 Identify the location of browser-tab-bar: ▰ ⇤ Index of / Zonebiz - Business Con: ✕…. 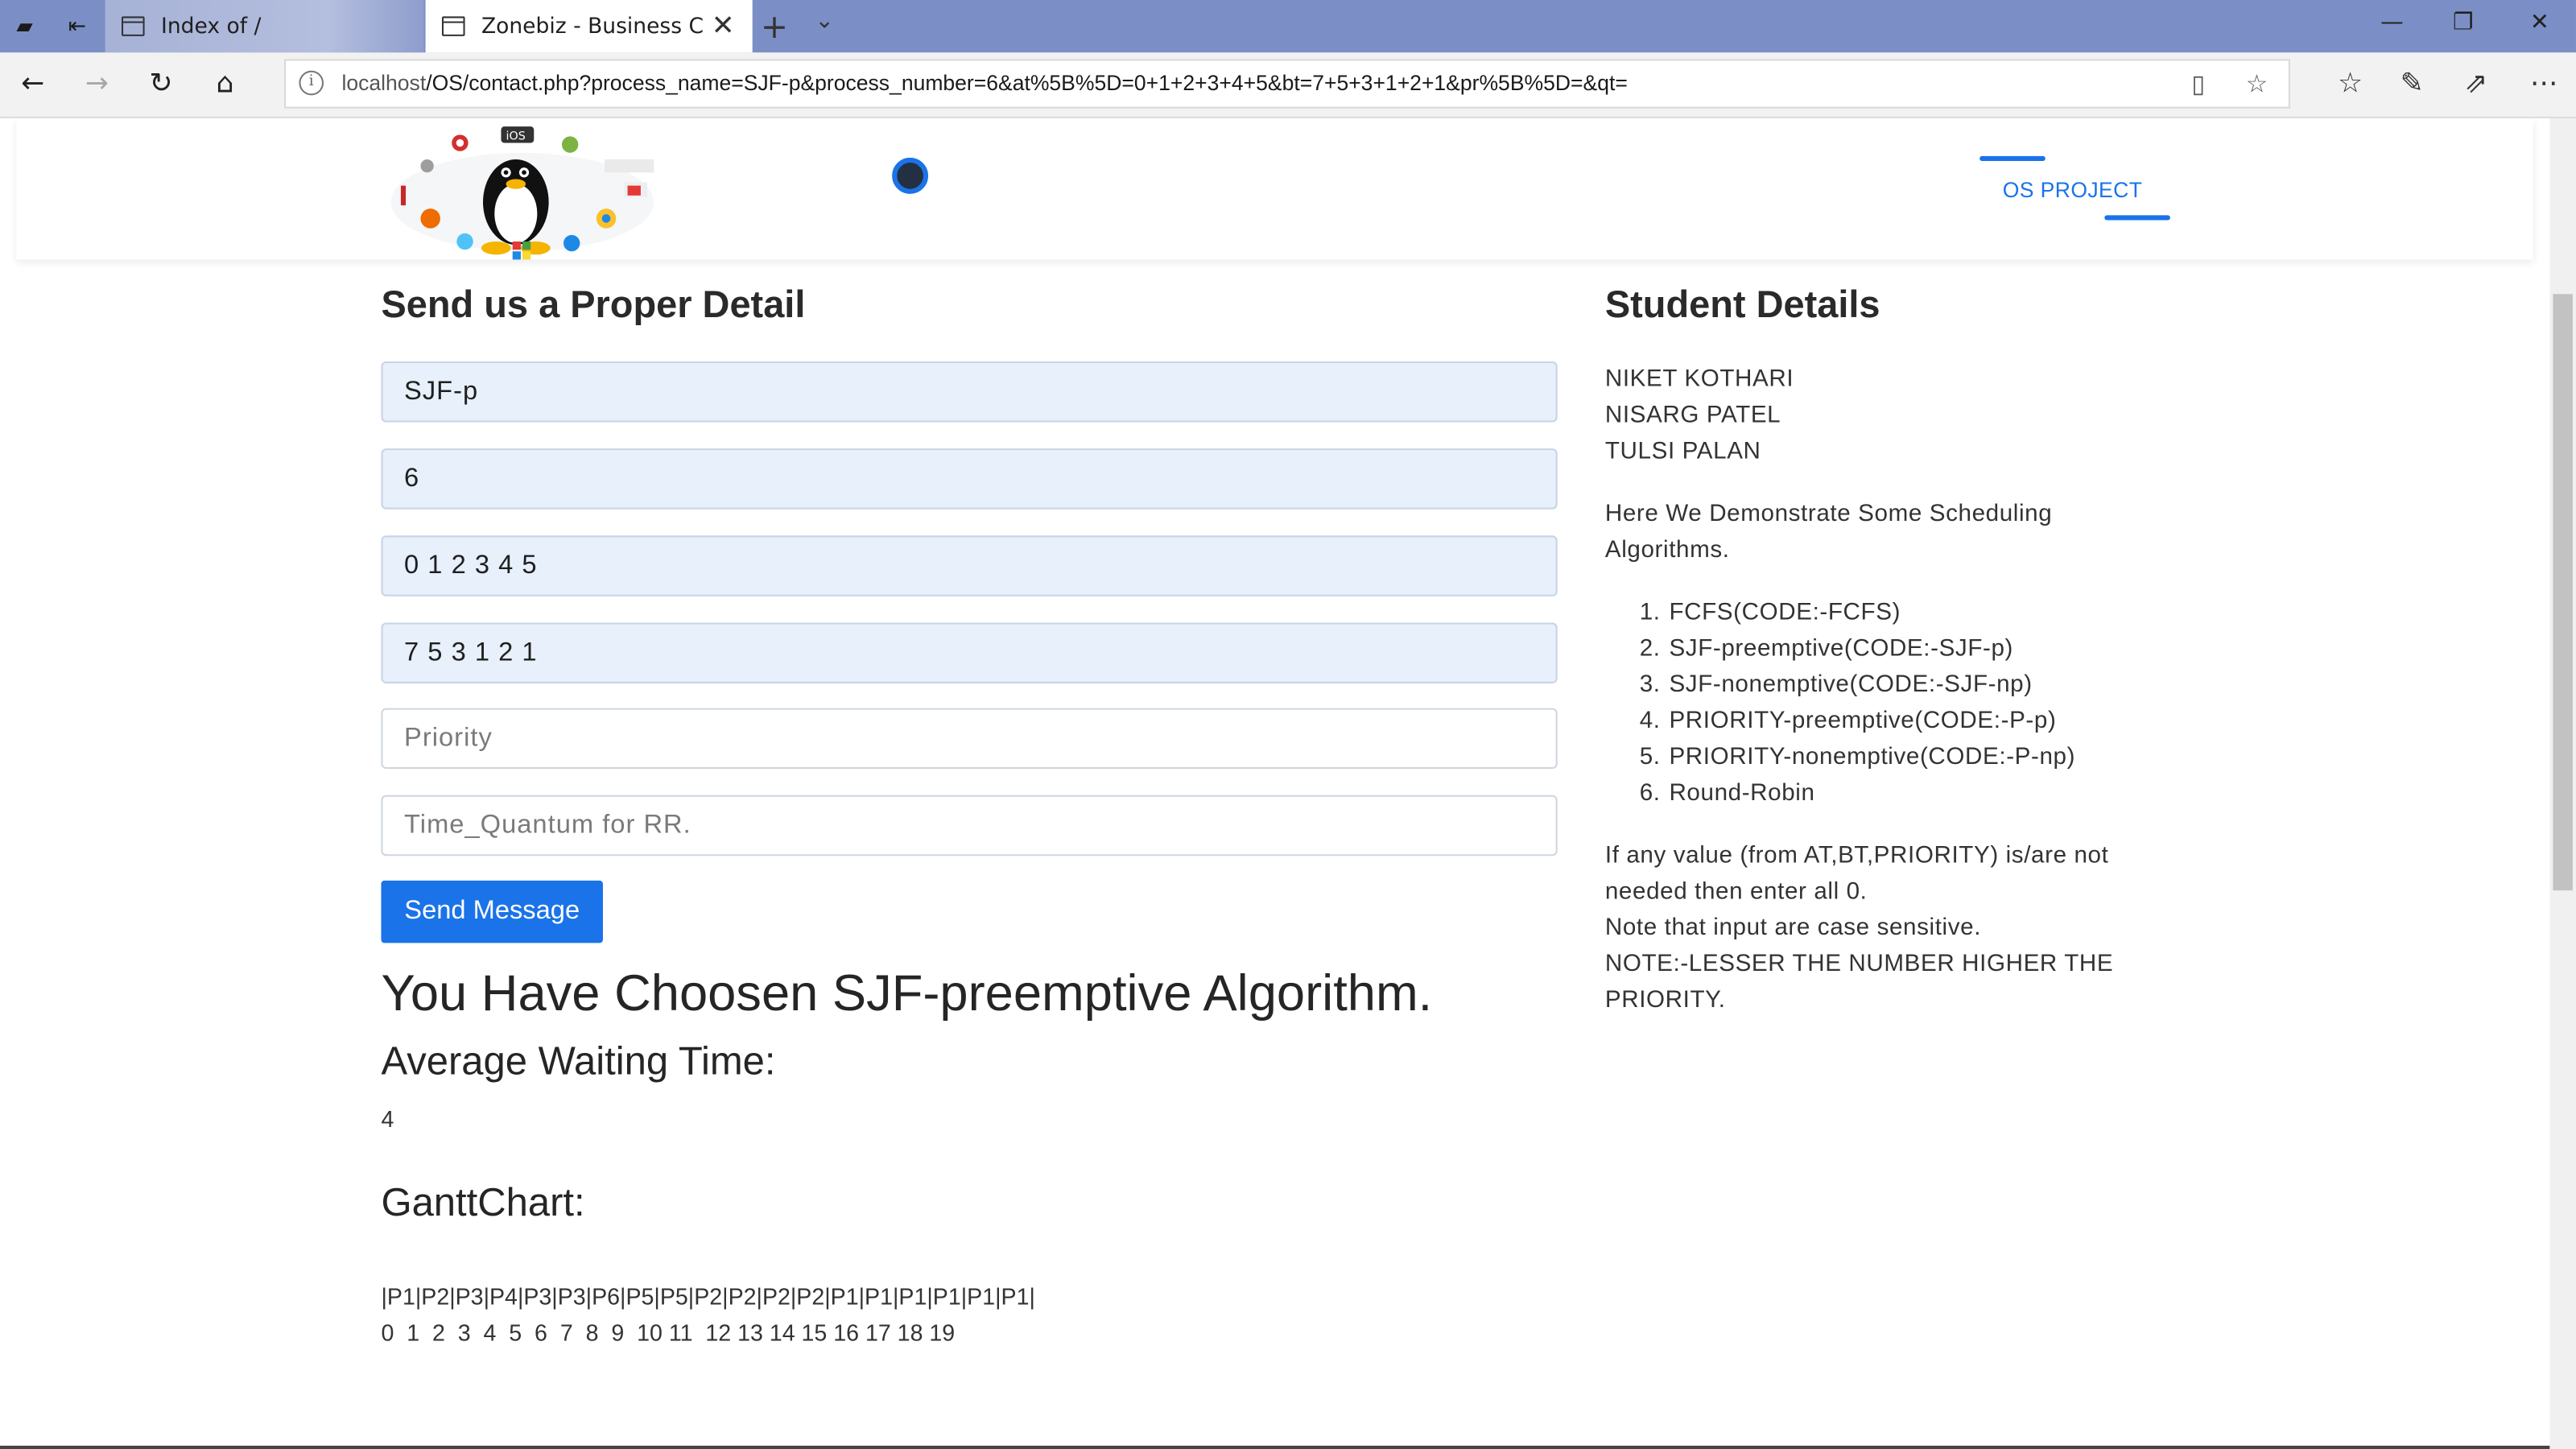
(1288, 26).